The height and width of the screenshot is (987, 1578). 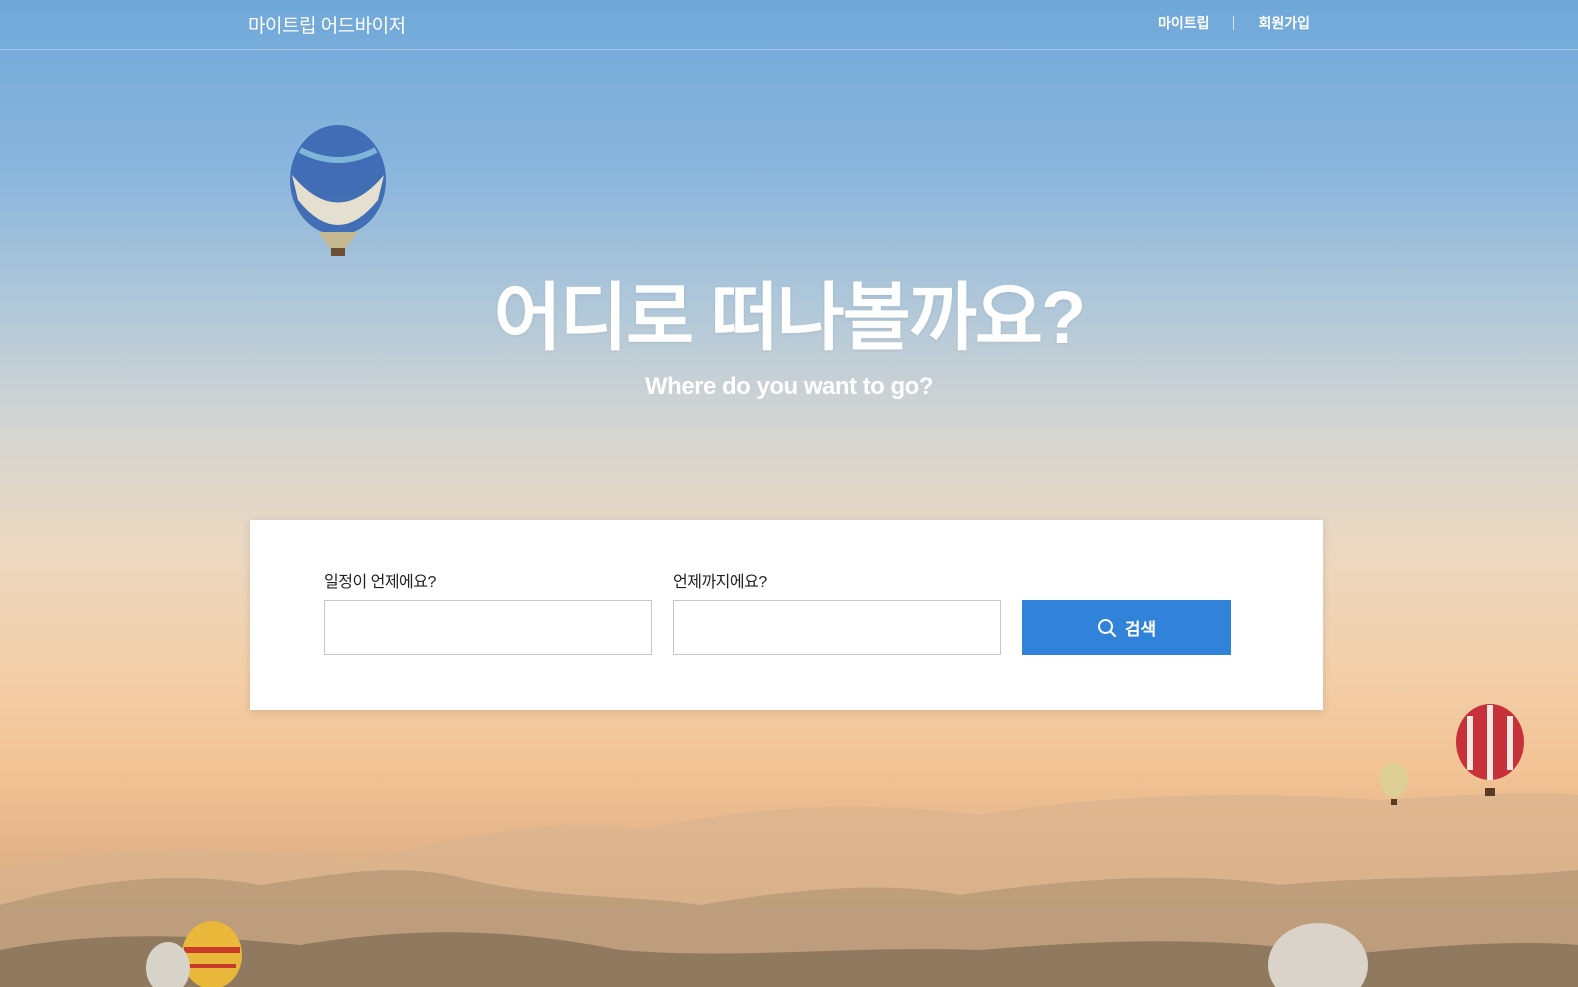 What do you see at coordinates (789, 317) in the screenshot?
I see `hero-title: 어디로 떠나볼까요?` at bounding box center [789, 317].